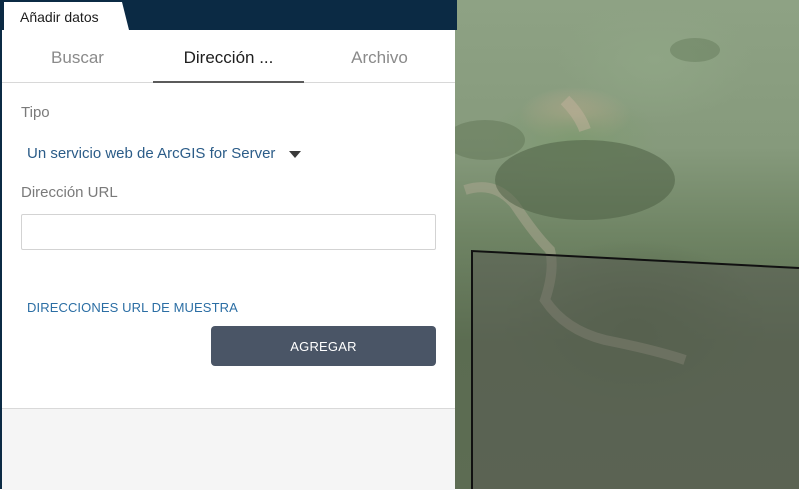 This screenshot has height=490, width=799. What do you see at coordinates (132, 307) in the screenshot?
I see `sample-urls-link: DIRECCIONES URL DE MUESTRA` at bounding box center [132, 307].